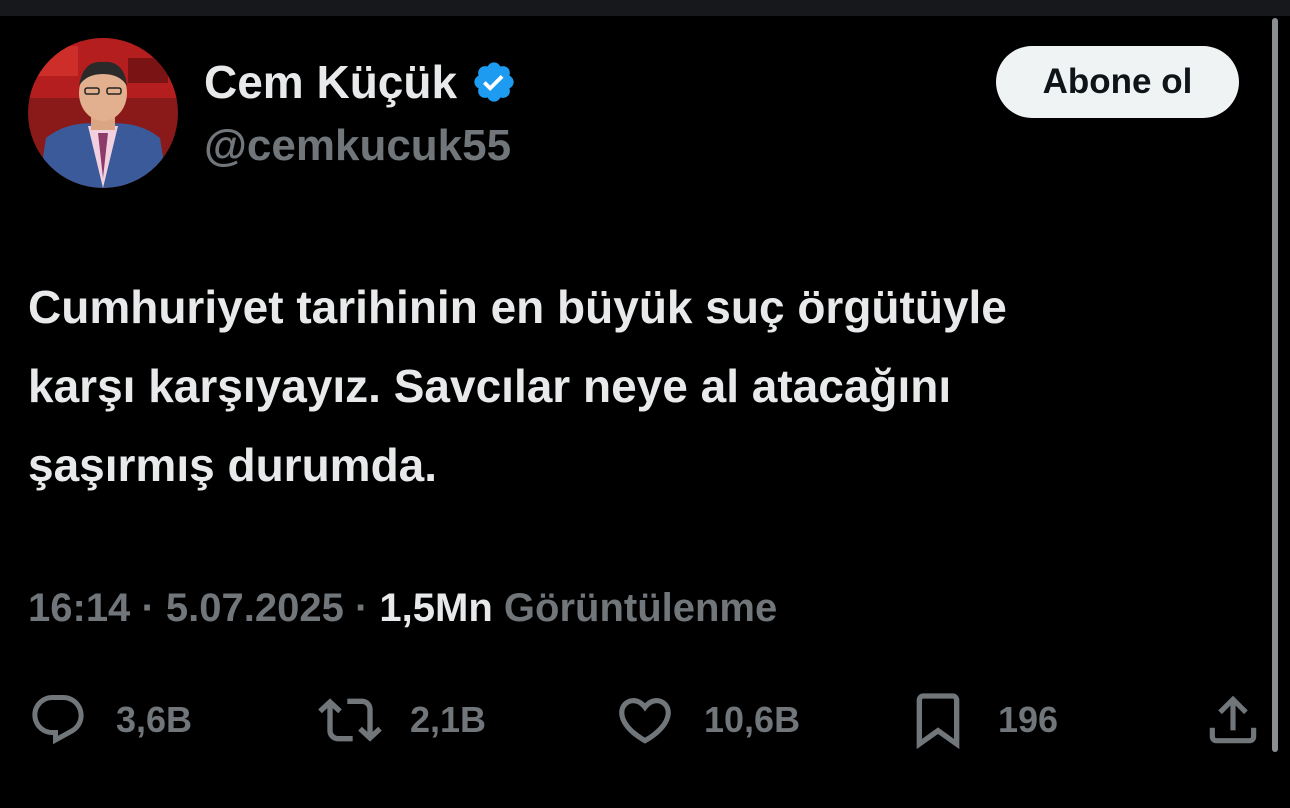 The height and width of the screenshot is (808, 1290). I want to click on like-button: 10,6B, so click(707, 720).